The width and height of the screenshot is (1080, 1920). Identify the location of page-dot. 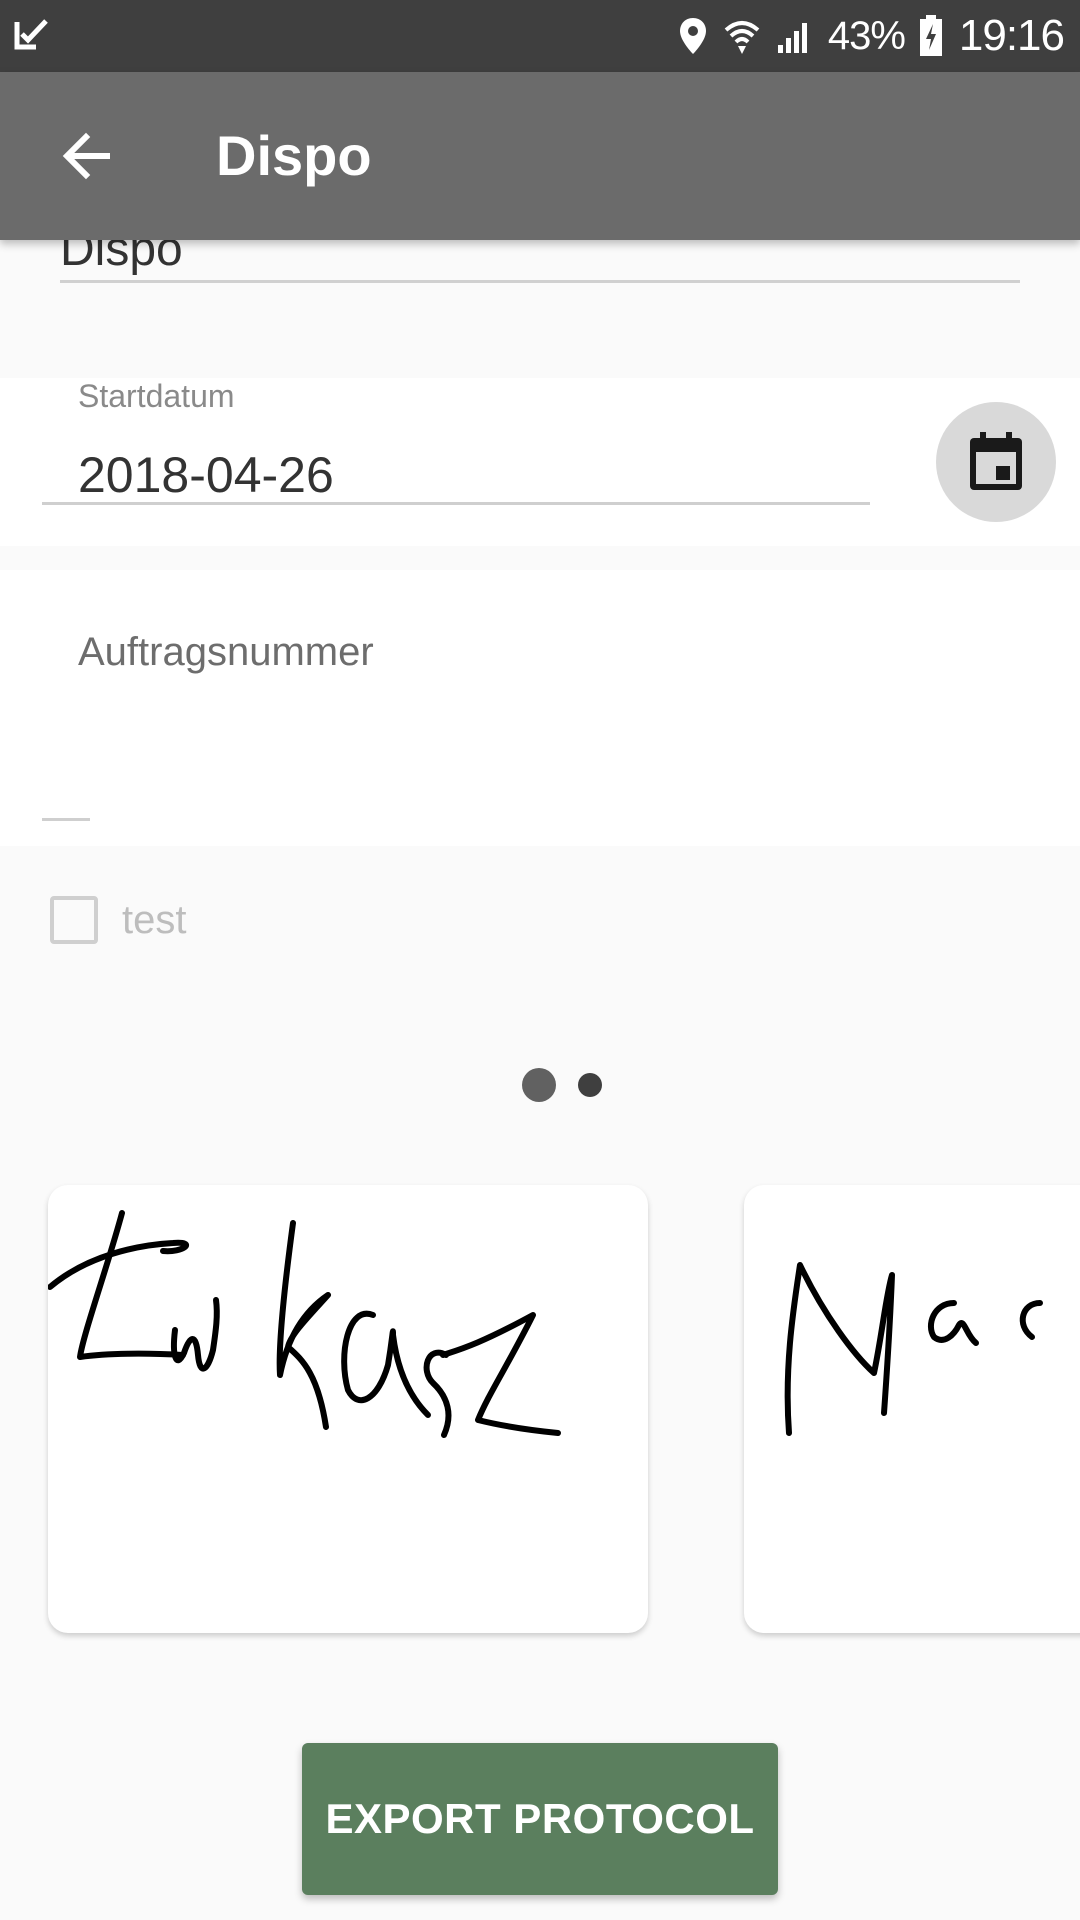
(590, 1085).